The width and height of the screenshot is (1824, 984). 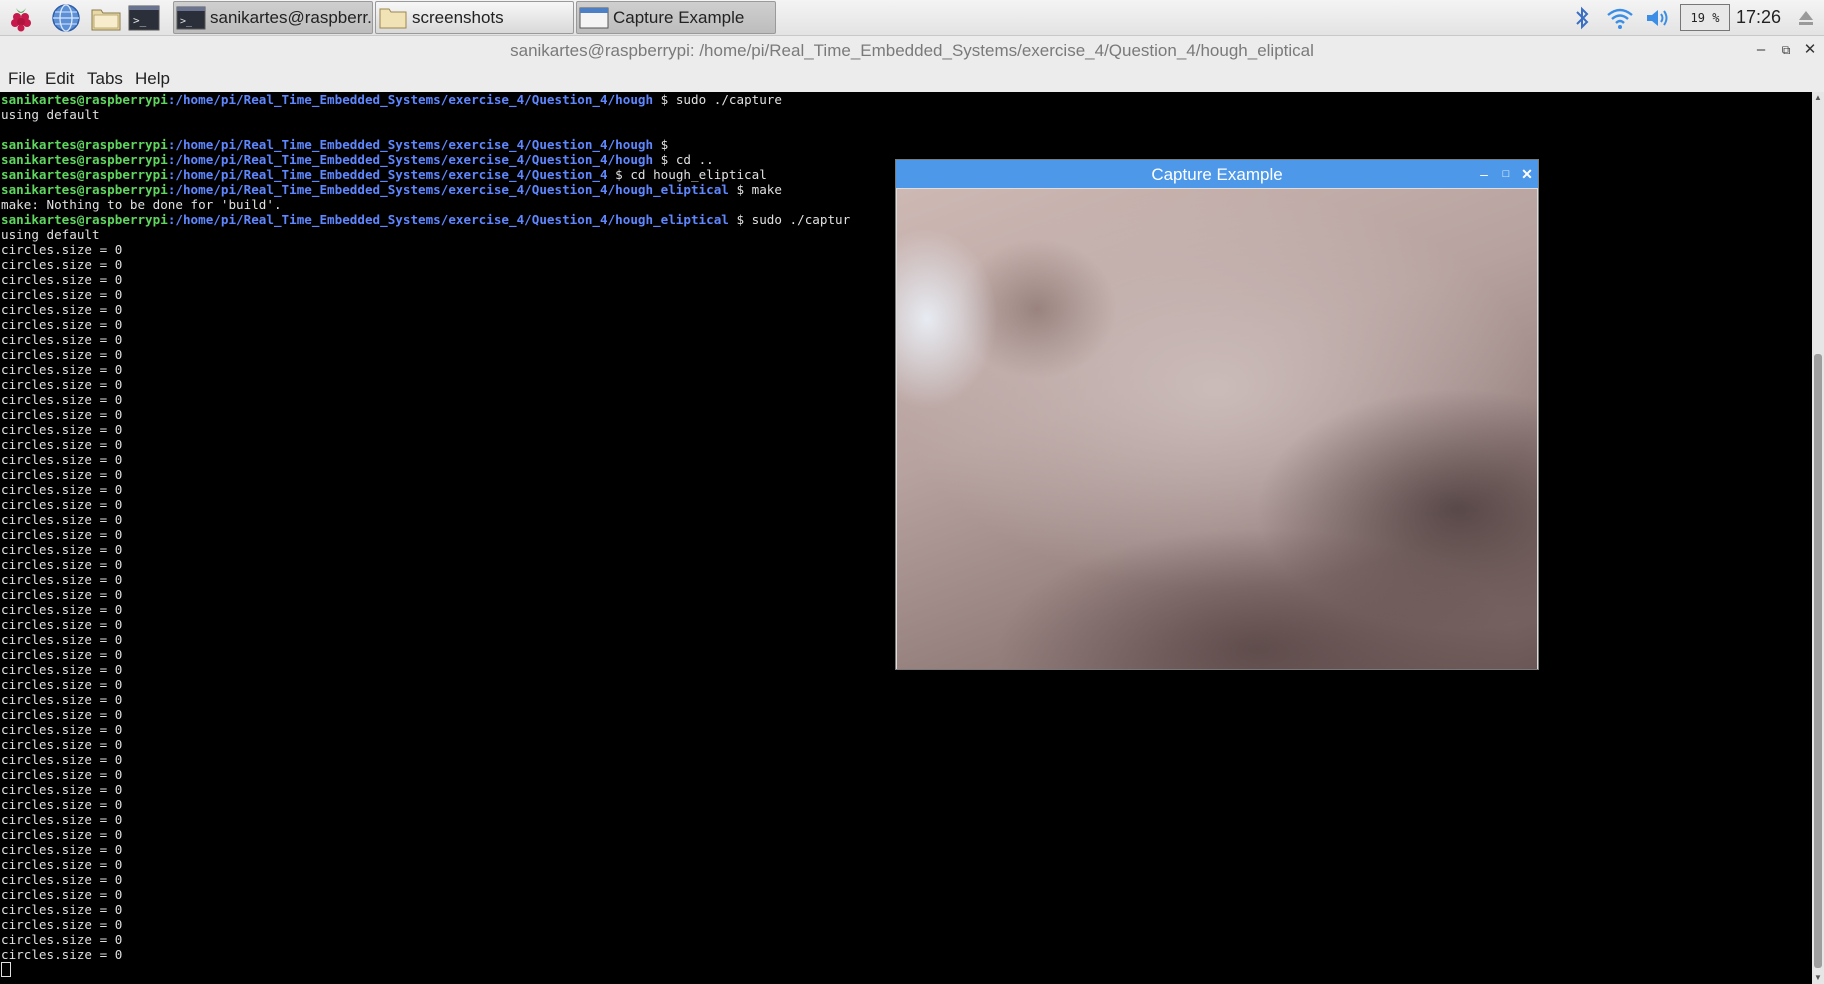 What do you see at coordinates (6, 969) in the screenshot?
I see `terminal-cursor` at bounding box center [6, 969].